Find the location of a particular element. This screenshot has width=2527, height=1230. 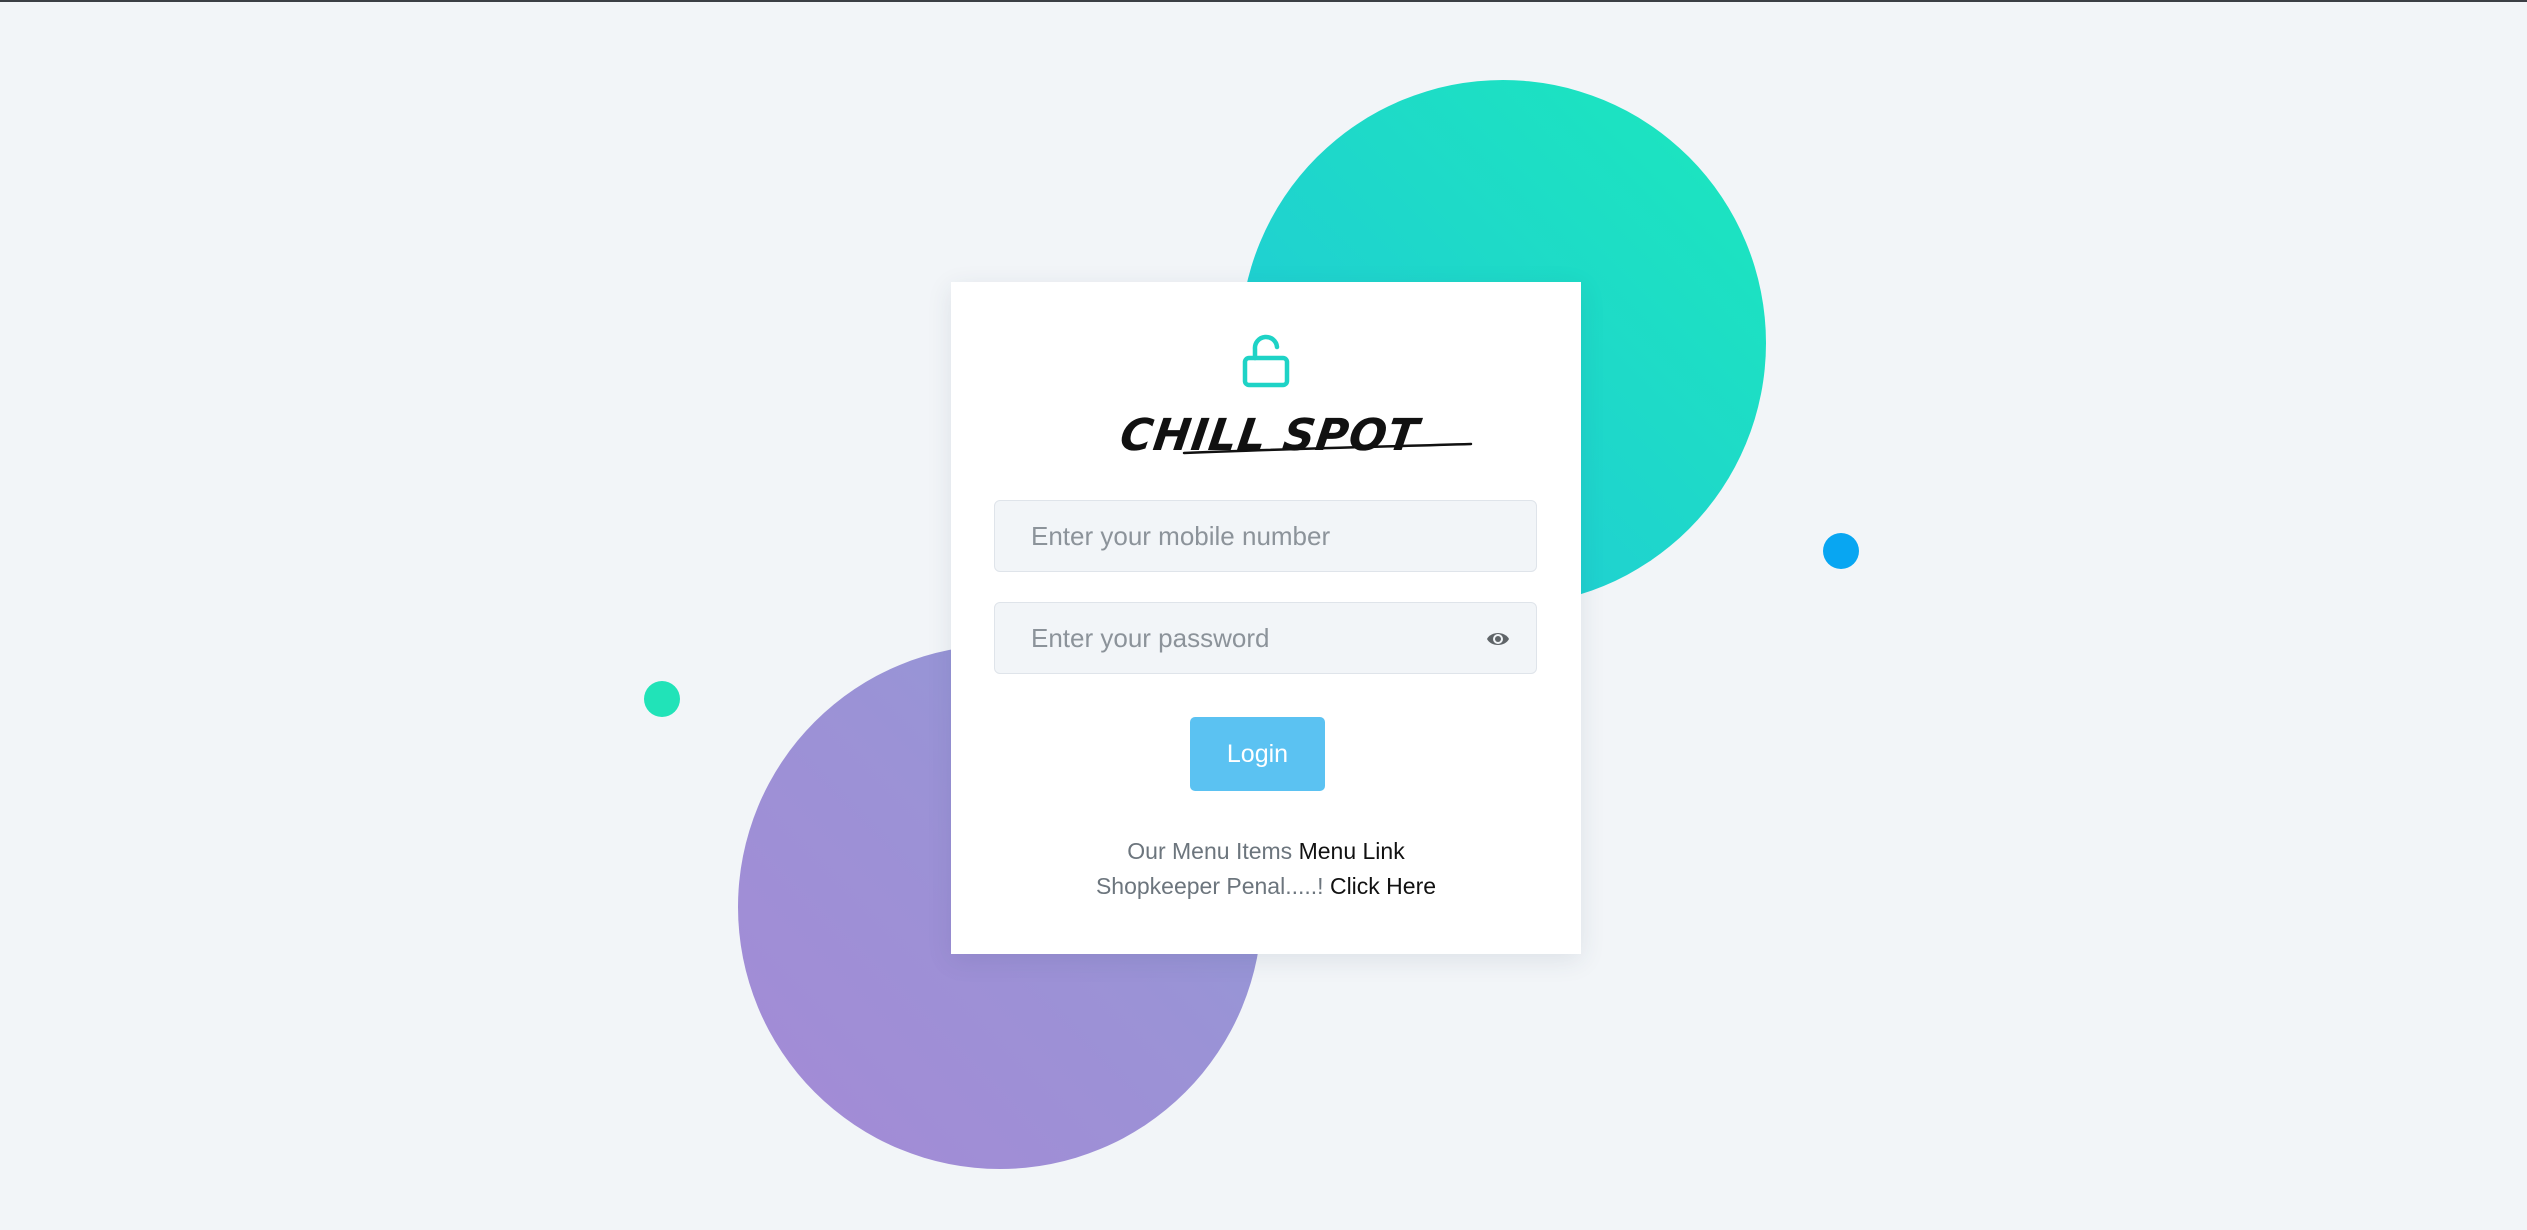

unlock-icon is located at coordinates (1266, 361).